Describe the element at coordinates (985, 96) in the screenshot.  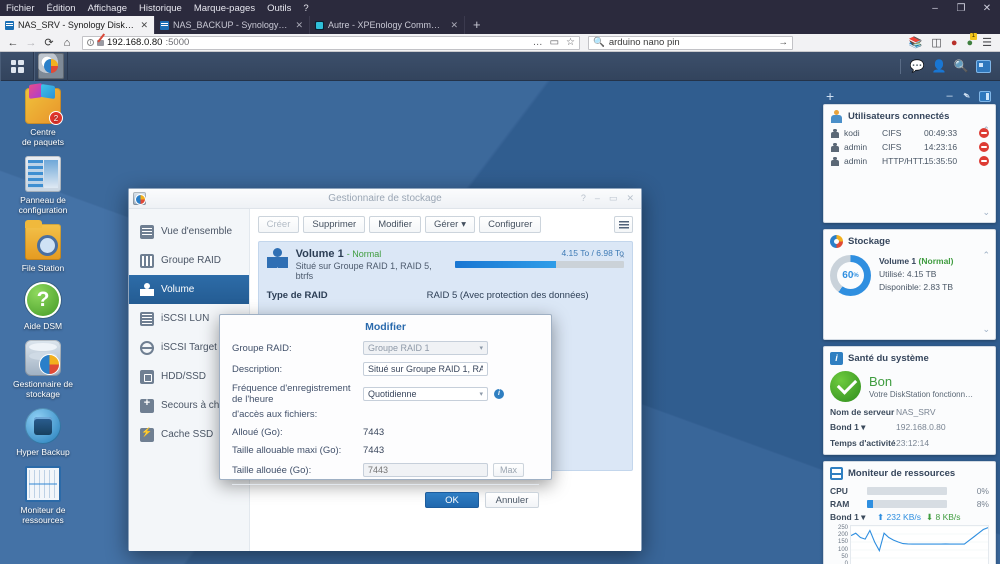
I see `close-widgets-icon` at that location.